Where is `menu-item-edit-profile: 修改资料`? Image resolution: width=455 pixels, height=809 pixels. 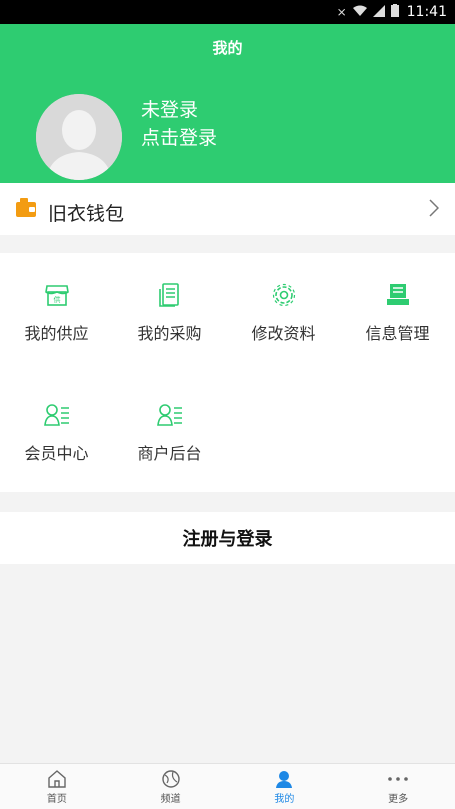
menu-item-edit-profile: 修改资料 is located at coordinates (283, 313).